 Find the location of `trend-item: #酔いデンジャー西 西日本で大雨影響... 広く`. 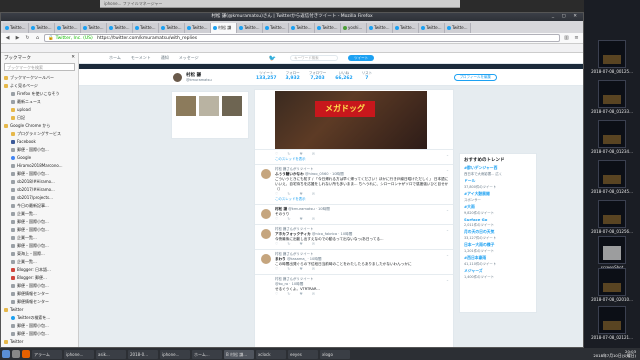

trend-item: #酔いデンジャー西 西日本で大雨影響... 広く is located at coordinates (498, 170).